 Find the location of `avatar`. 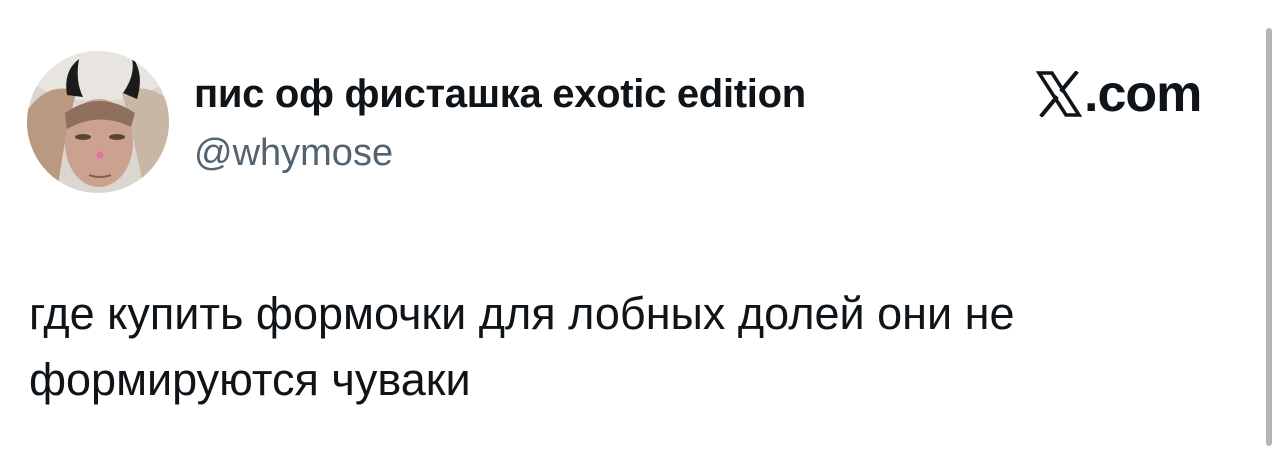

avatar is located at coordinates (98, 122).